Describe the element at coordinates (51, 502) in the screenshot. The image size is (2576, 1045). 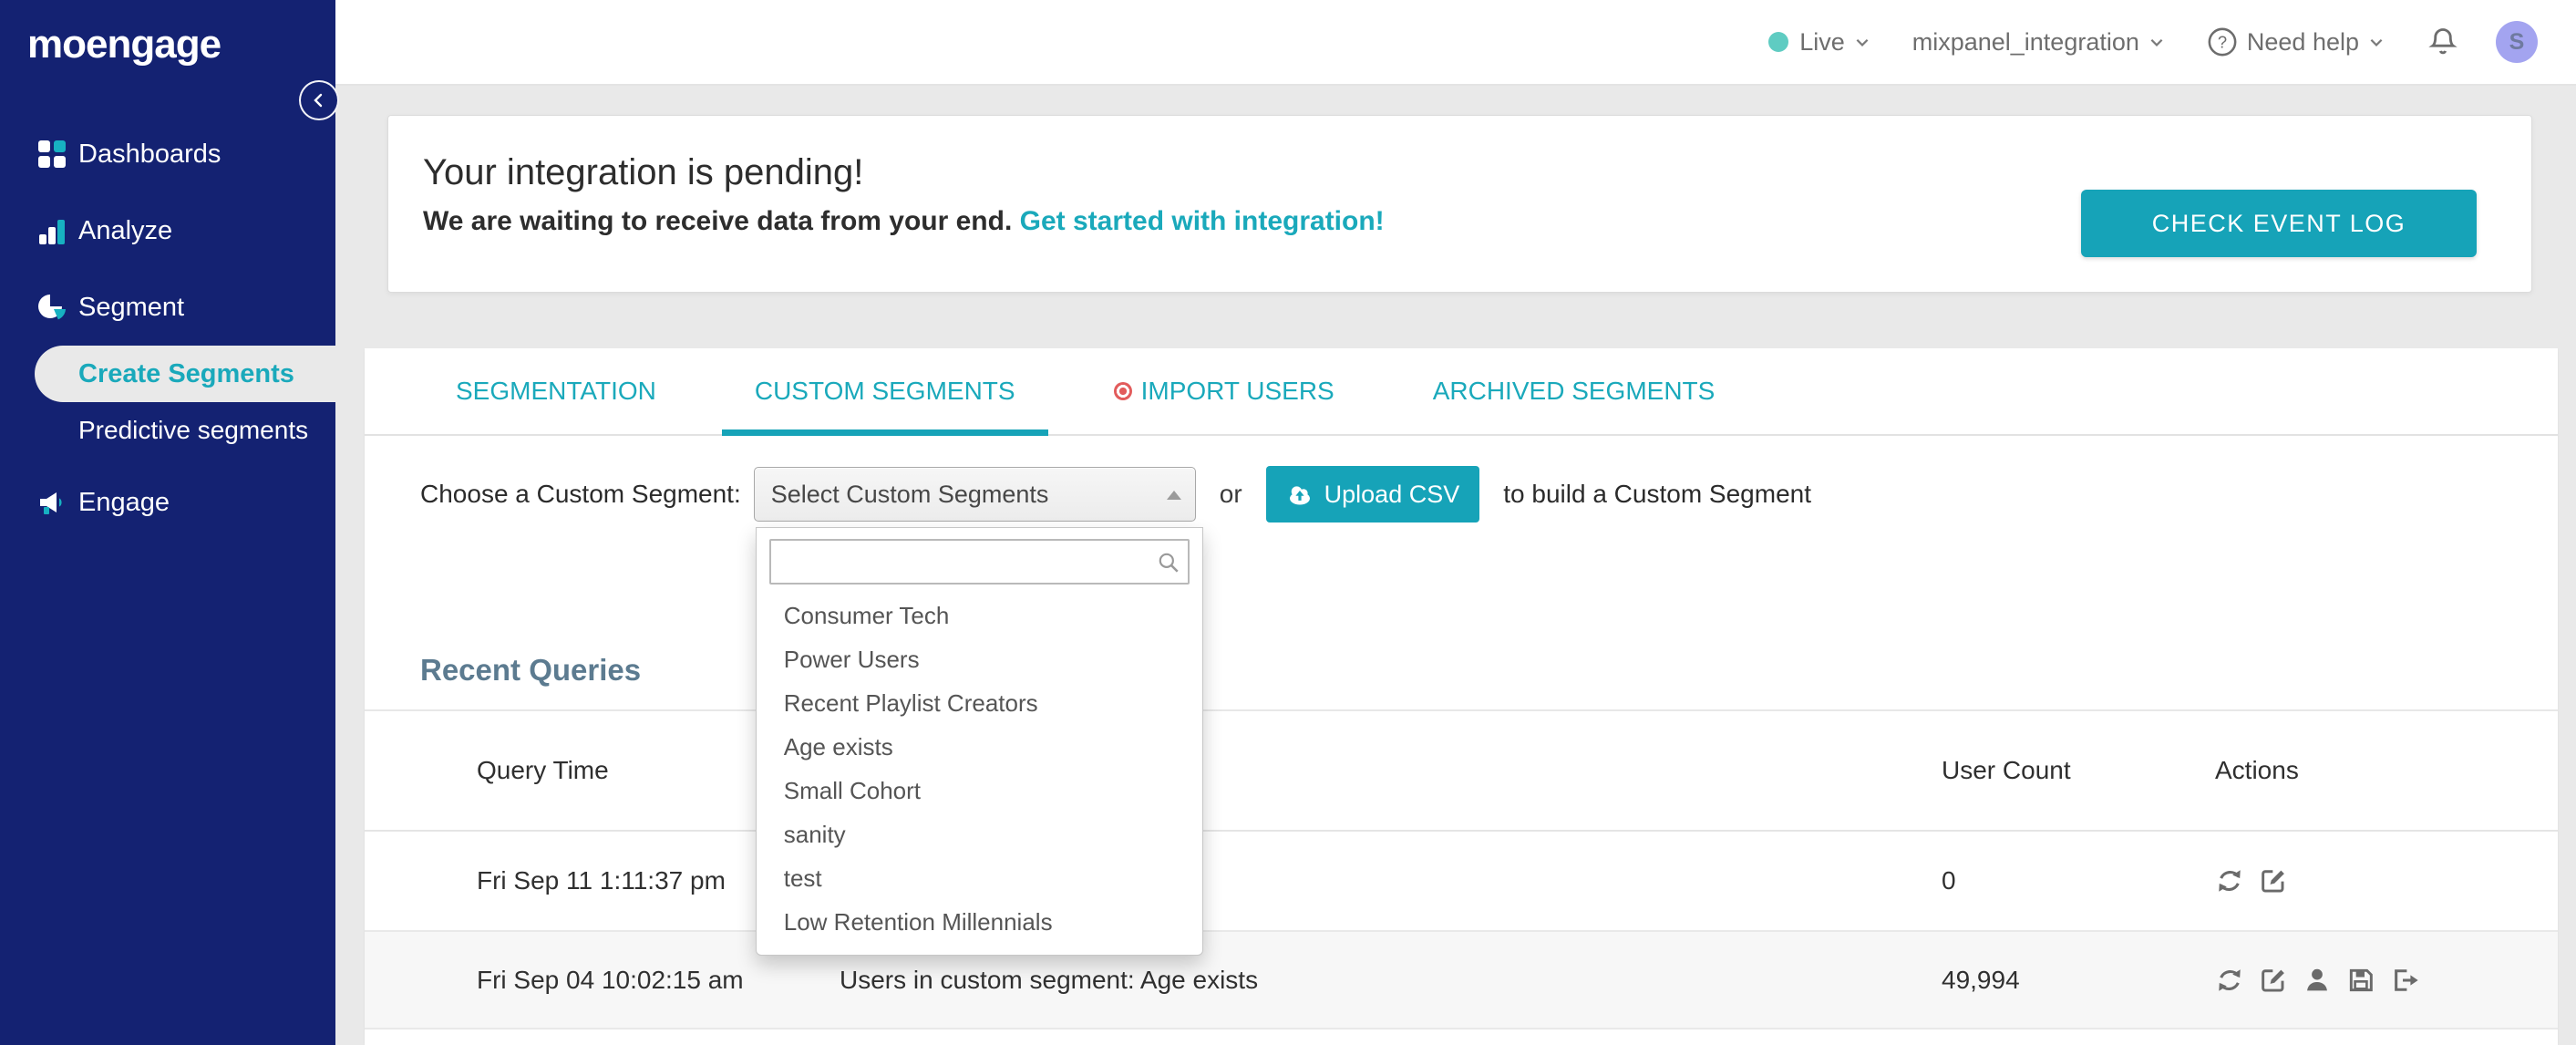
I see `megaphone-icon` at that location.